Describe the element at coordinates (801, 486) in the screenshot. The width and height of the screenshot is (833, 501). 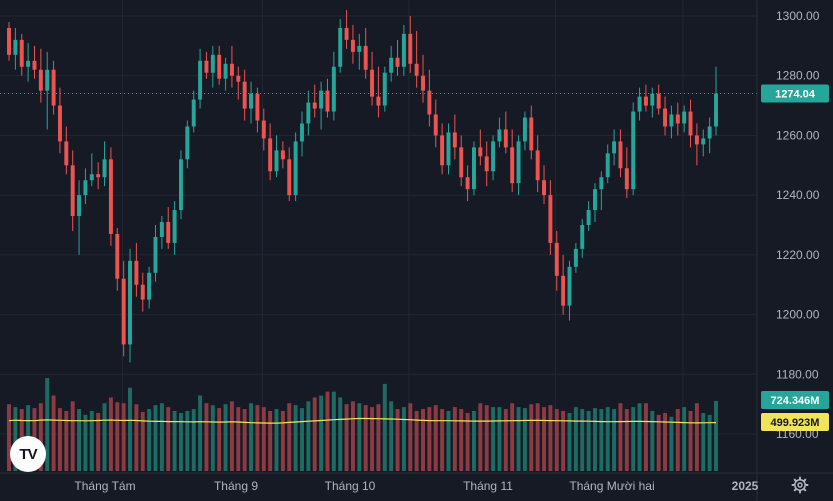
I see `settings-gear-icon` at that location.